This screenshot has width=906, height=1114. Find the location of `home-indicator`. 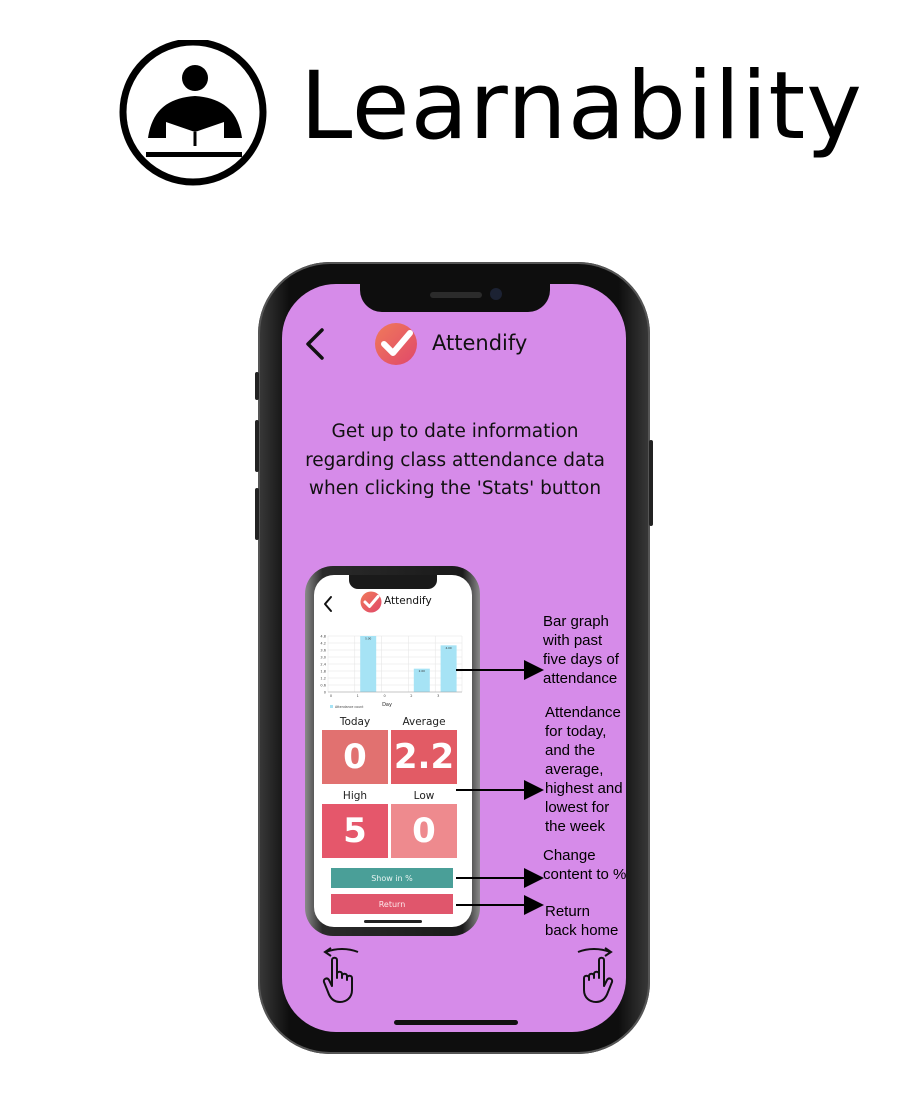

home-indicator is located at coordinates (456, 1022).